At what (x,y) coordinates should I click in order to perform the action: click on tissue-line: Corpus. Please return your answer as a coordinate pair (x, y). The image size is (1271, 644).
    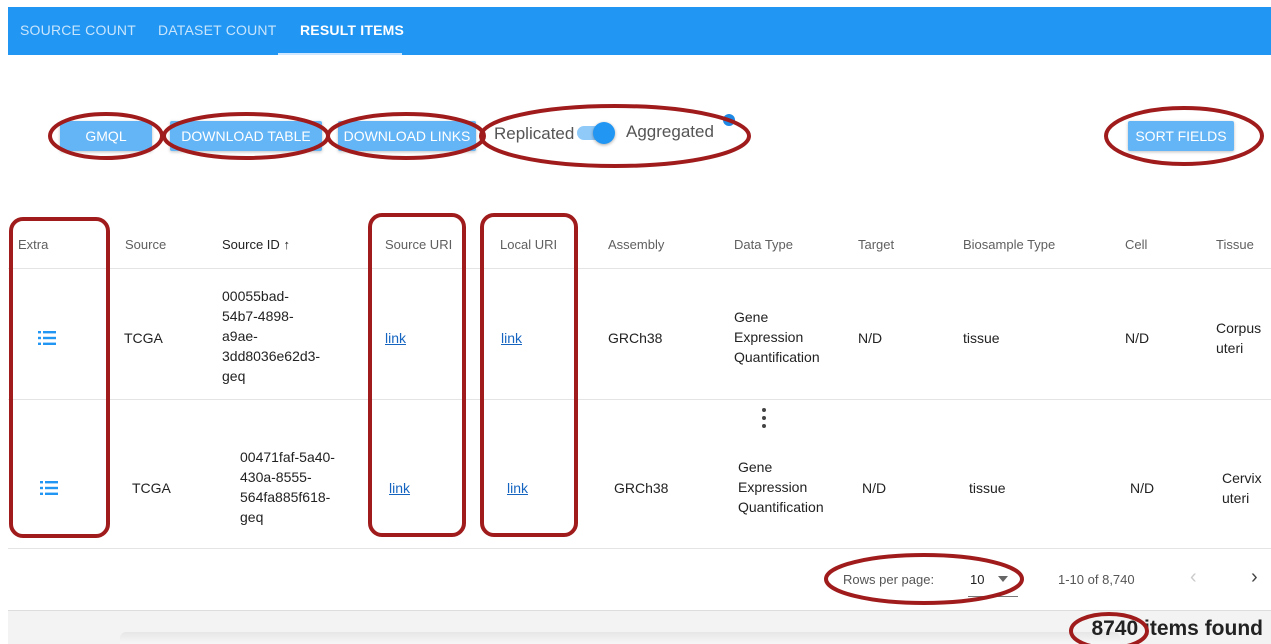
    Looking at the image, I should click on (1239, 328).